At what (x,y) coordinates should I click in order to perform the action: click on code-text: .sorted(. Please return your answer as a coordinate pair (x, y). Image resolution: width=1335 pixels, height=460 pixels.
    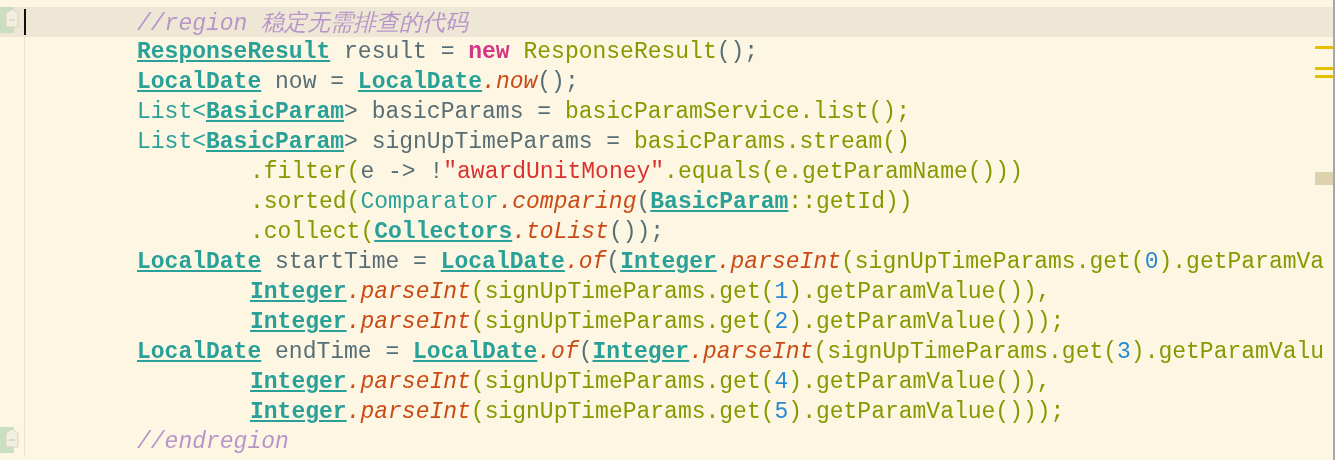
    Looking at the image, I should click on (305, 202).